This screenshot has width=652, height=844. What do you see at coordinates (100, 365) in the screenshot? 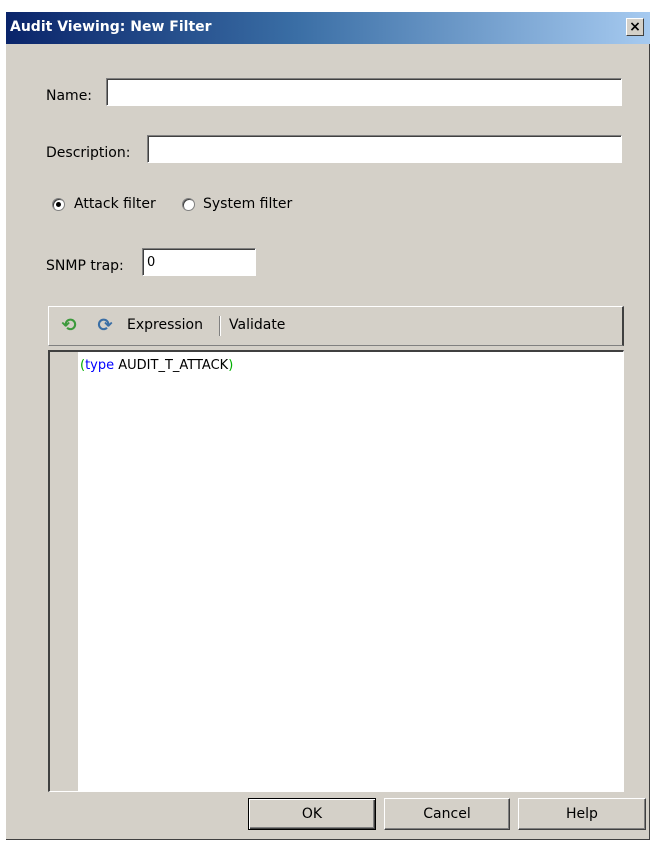
I see `type-keyword: type` at bounding box center [100, 365].